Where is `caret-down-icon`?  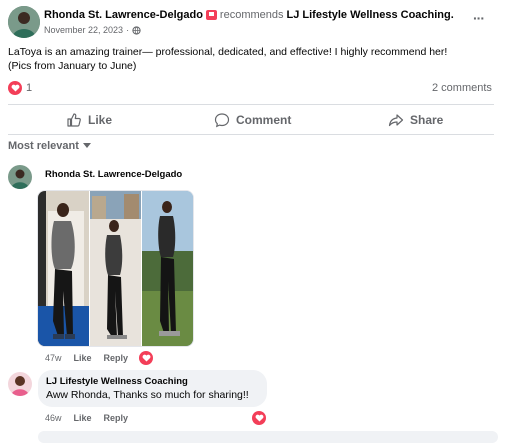 caret-down-icon is located at coordinates (86, 146).